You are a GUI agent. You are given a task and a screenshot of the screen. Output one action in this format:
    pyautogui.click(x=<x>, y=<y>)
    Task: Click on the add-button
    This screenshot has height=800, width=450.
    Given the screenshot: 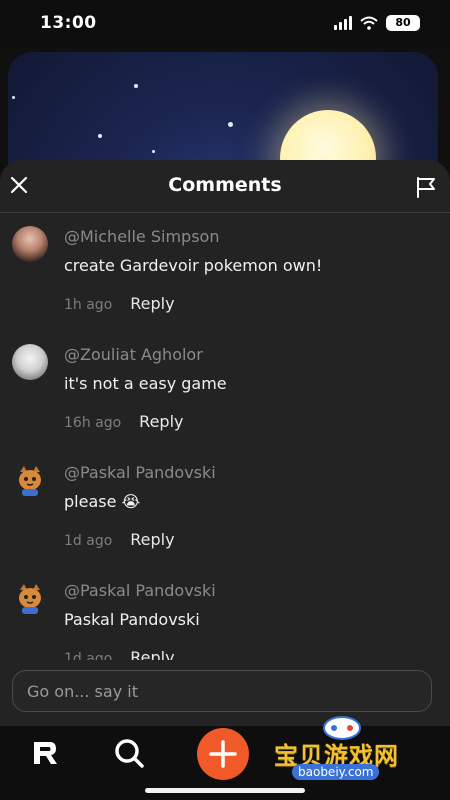 What is the action you would take?
    pyautogui.click(x=223, y=754)
    